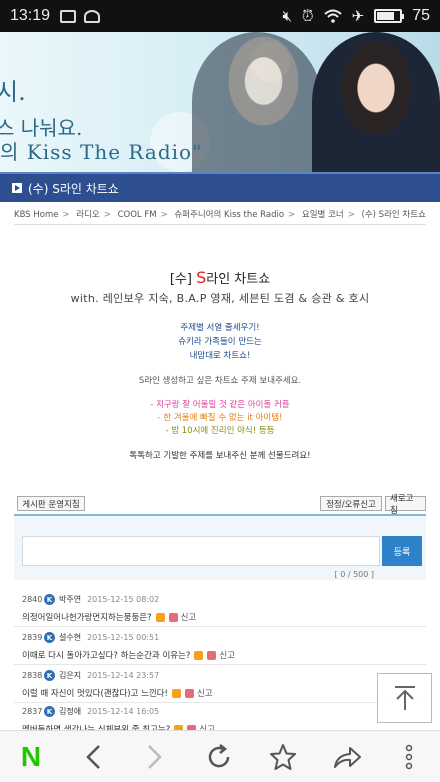 The image size is (440, 782). Describe the element at coordinates (393, 215) in the screenshot. I see `breadcrumb-item: (수) S라인 차트쇼` at that location.